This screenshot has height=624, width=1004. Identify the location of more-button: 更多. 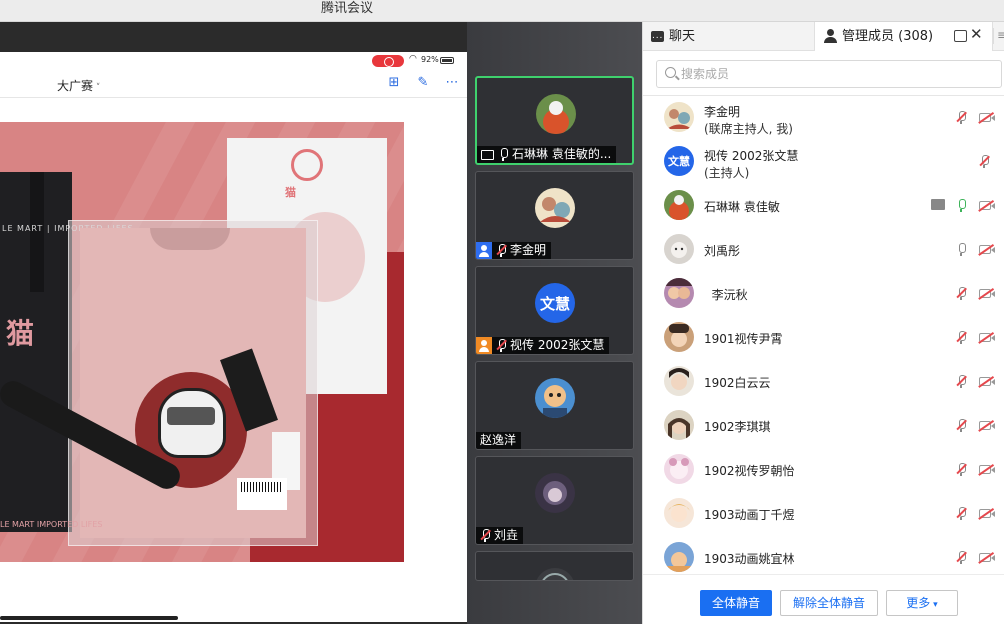
(922, 603).